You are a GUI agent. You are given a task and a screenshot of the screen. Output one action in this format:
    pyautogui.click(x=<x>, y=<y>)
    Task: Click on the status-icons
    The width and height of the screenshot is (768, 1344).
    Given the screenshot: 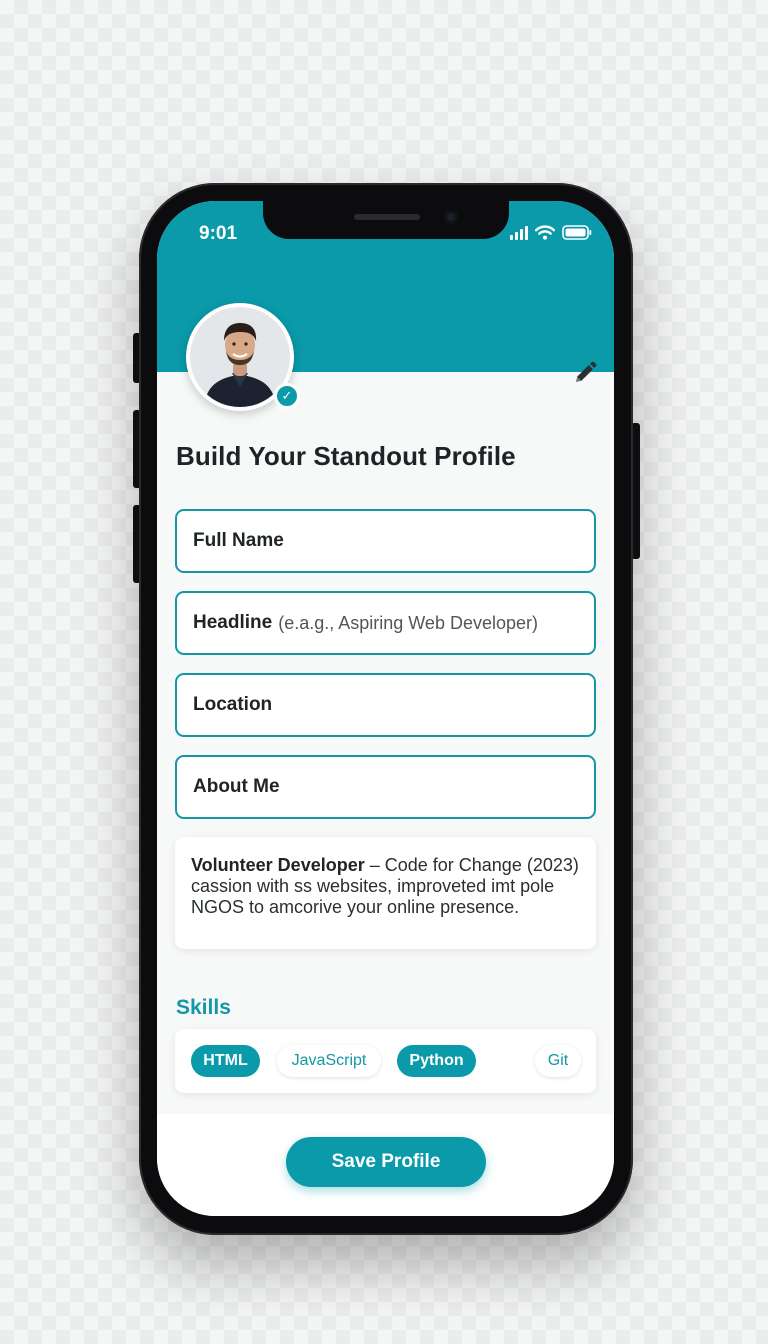 What is the action you would take?
    pyautogui.click(x=551, y=232)
    